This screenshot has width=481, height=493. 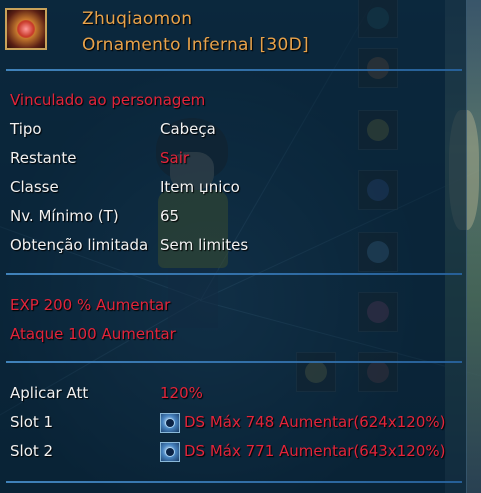 What do you see at coordinates (32, 451) in the screenshot?
I see `slot-label: Slot 2` at bounding box center [32, 451].